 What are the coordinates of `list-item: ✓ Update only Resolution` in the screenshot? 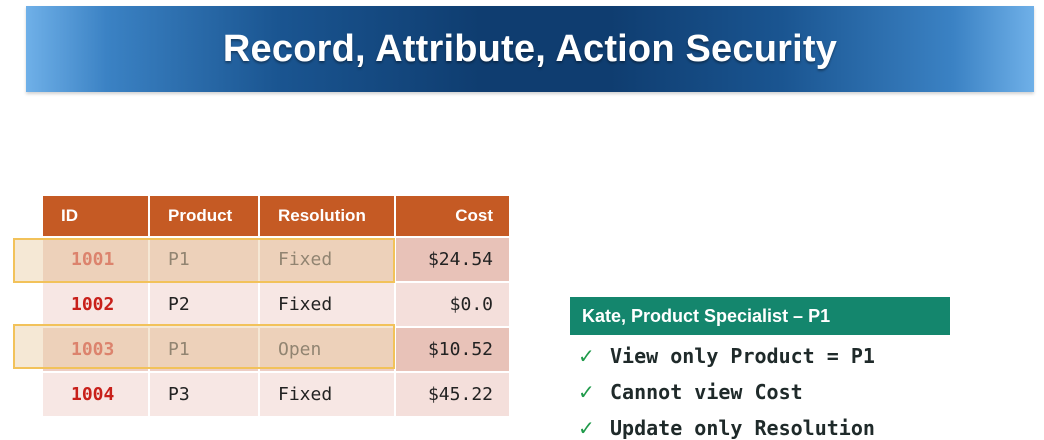 It's located at (726, 425).